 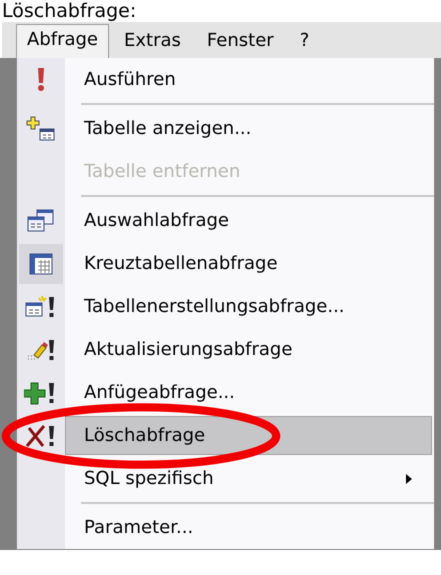 I want to click on menu-item: Auswahlabfrage, so click(x=248, y=220).